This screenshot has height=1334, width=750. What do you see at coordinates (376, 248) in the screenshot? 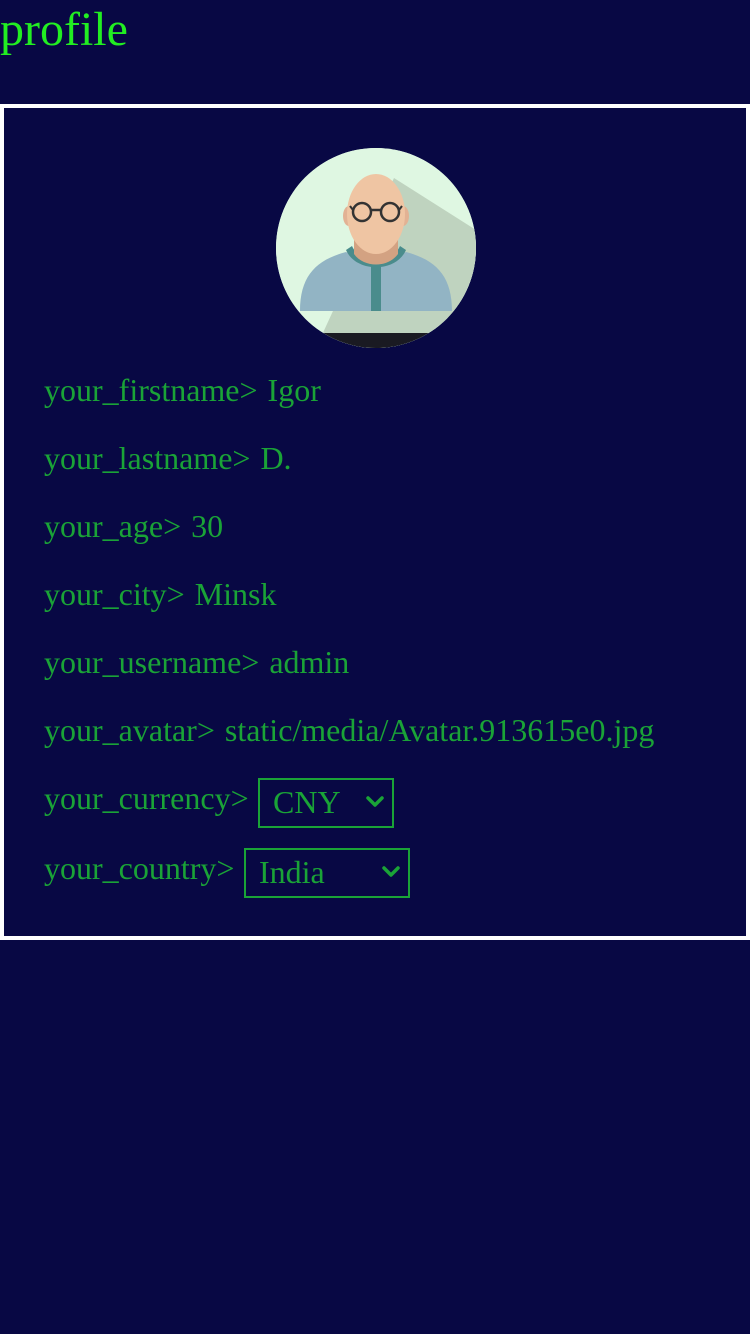
I see `person-avatar-icon` at bounding box center [376, 248].